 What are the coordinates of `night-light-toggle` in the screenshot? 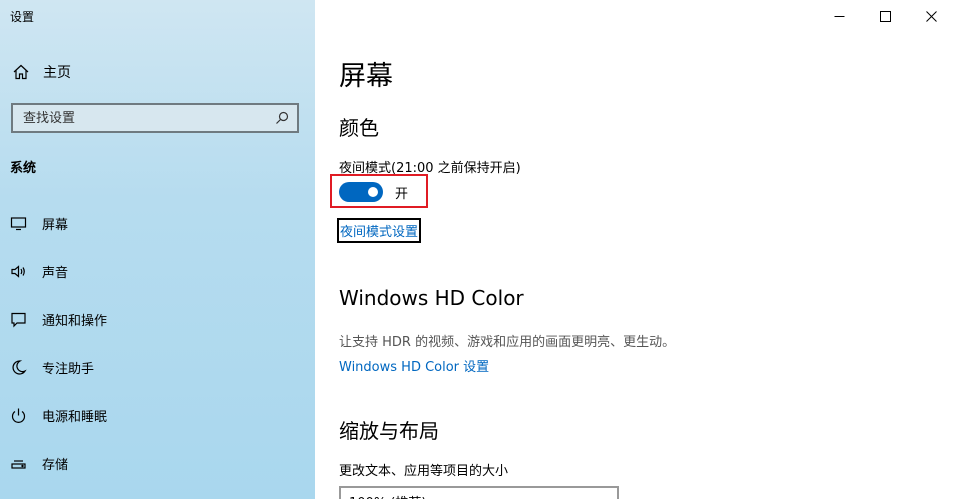 It's located at (361, 192).